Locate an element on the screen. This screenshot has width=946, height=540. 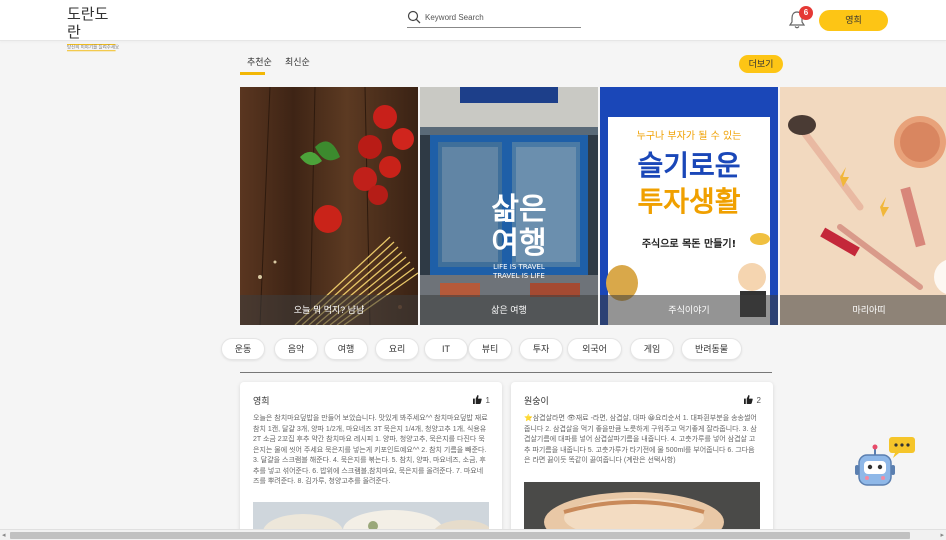
active-tab-indicator is located at coordinates (252, 73).